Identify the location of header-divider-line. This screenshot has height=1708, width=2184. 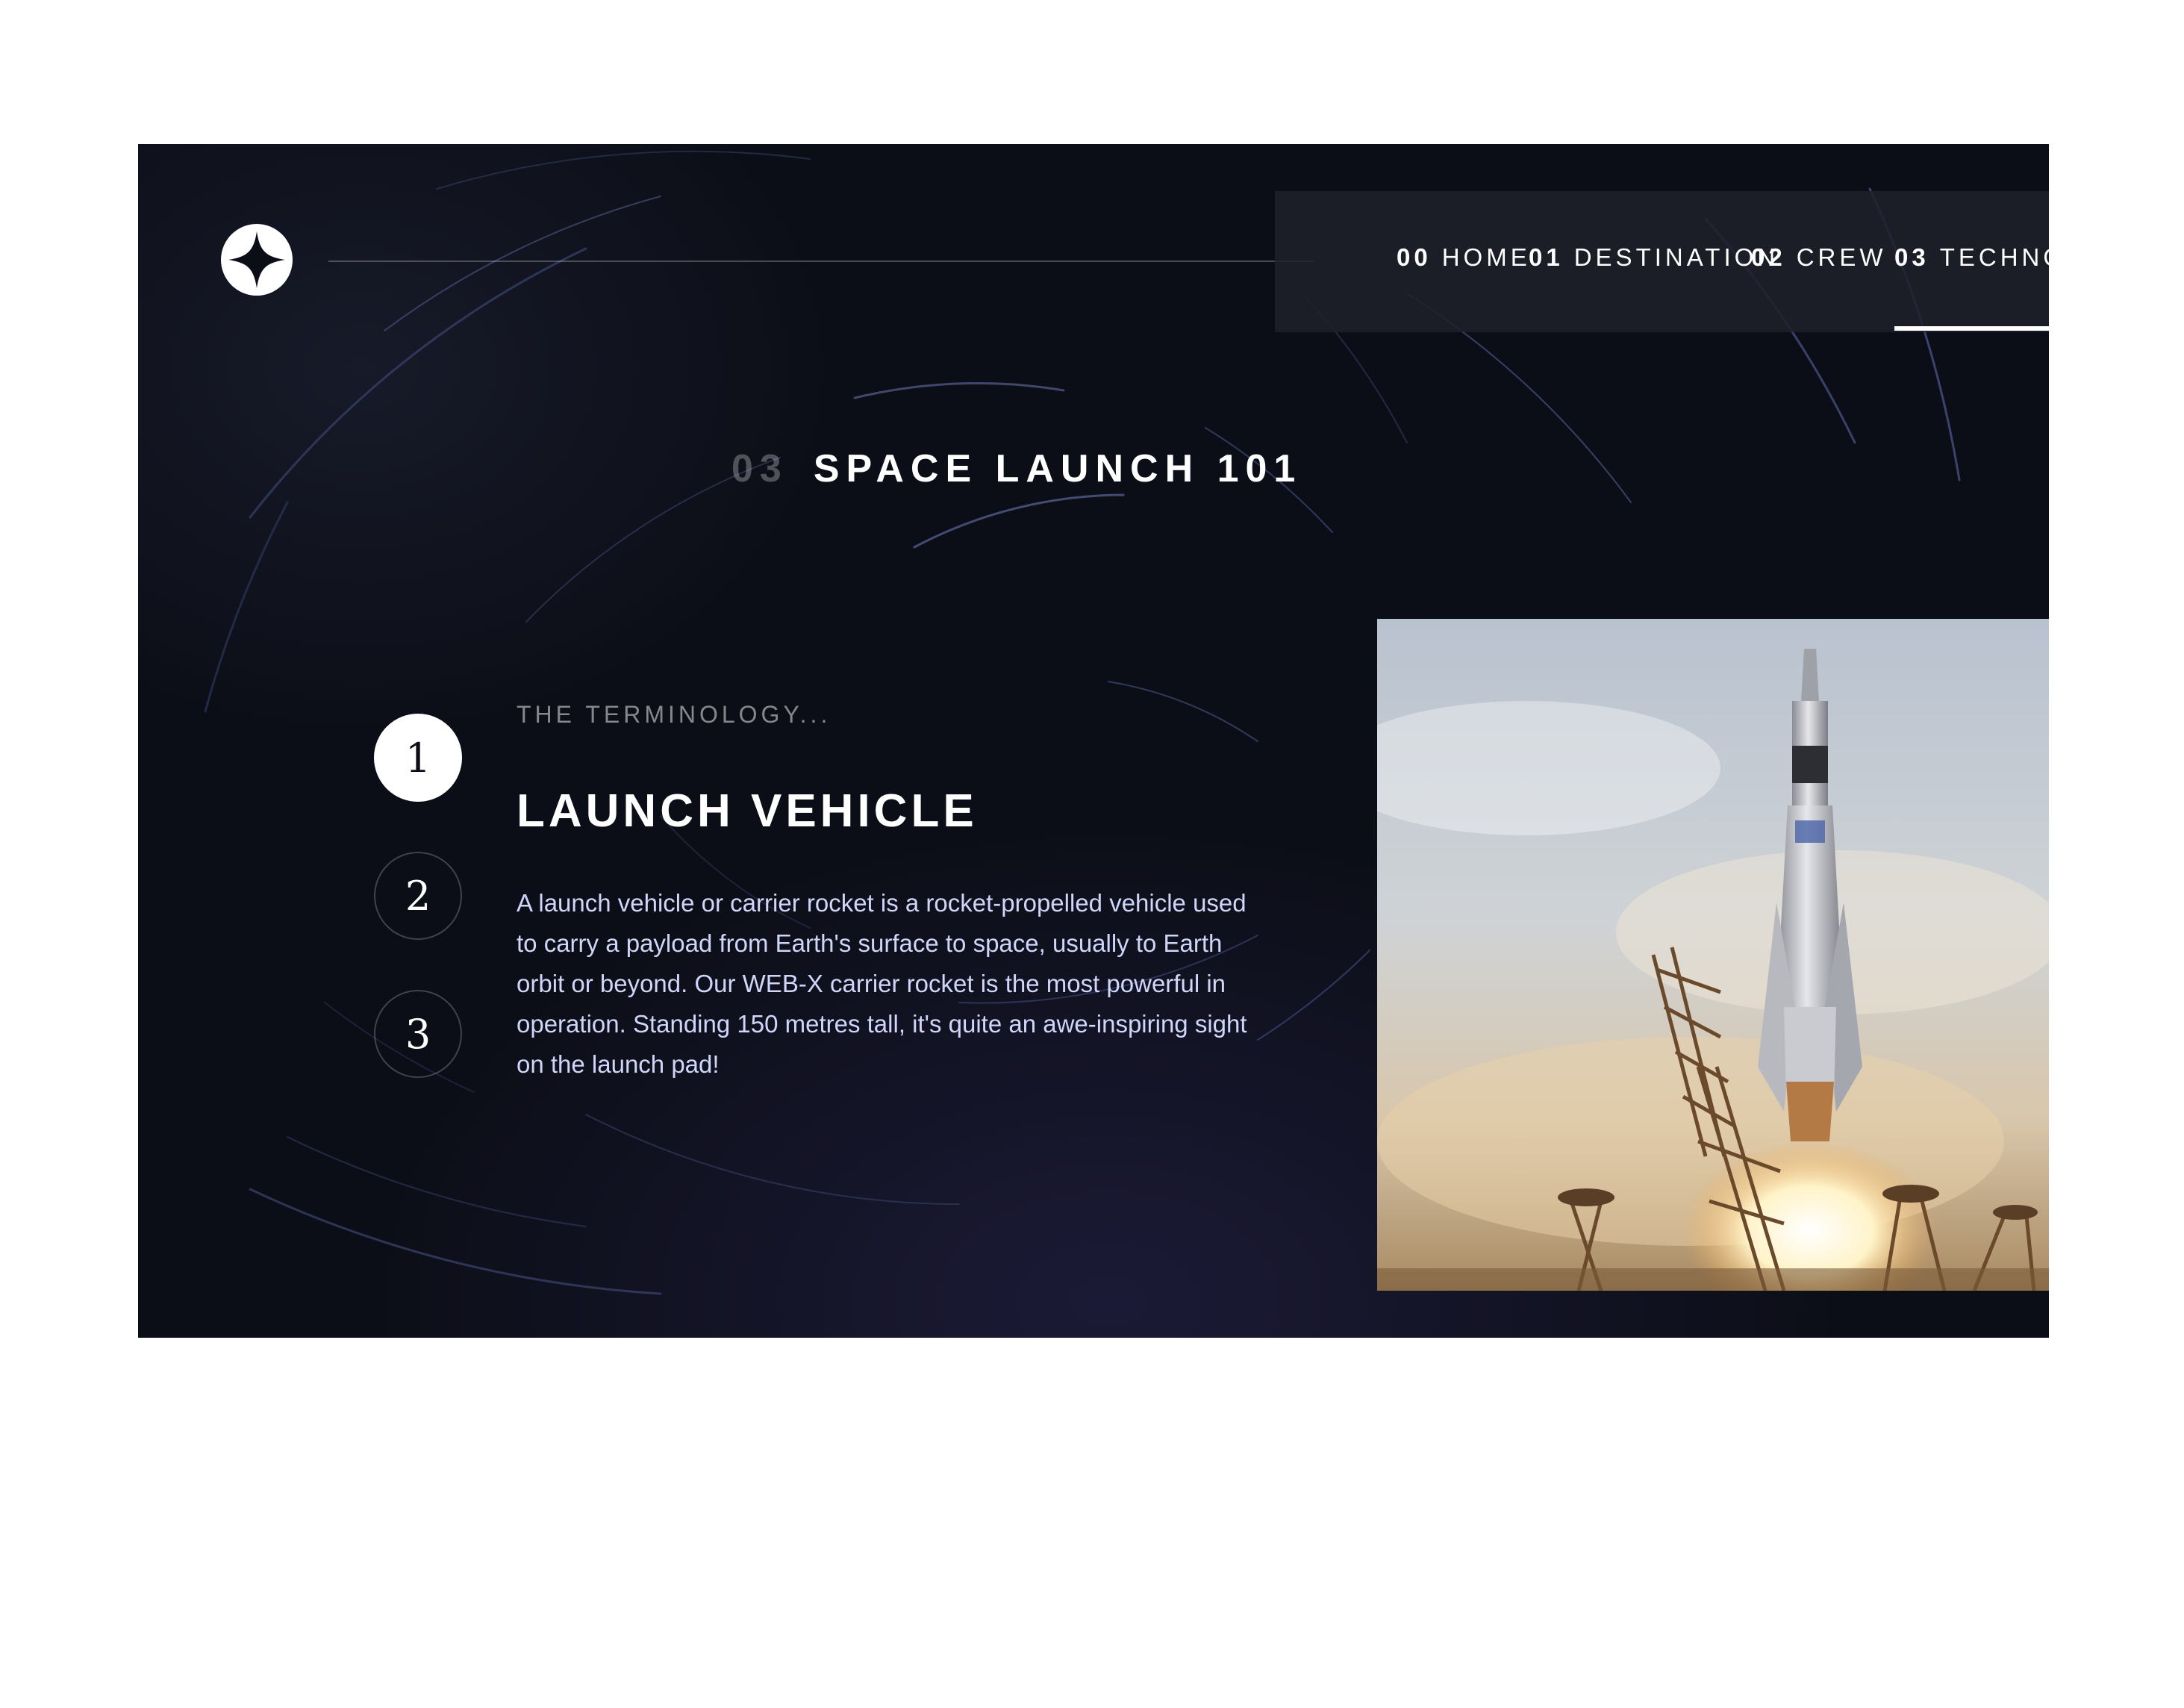
(821, 261).